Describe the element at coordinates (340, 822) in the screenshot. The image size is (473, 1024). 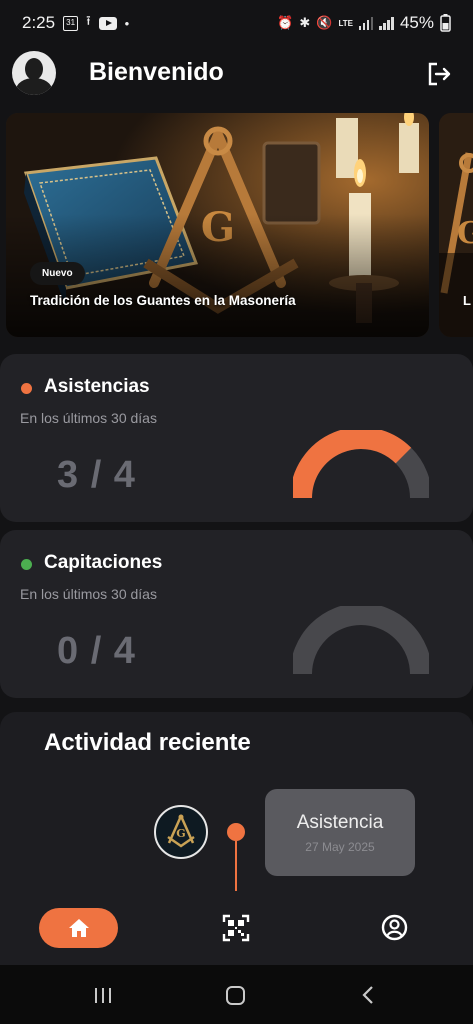
I see `activity-title: Asistencia` at that location.